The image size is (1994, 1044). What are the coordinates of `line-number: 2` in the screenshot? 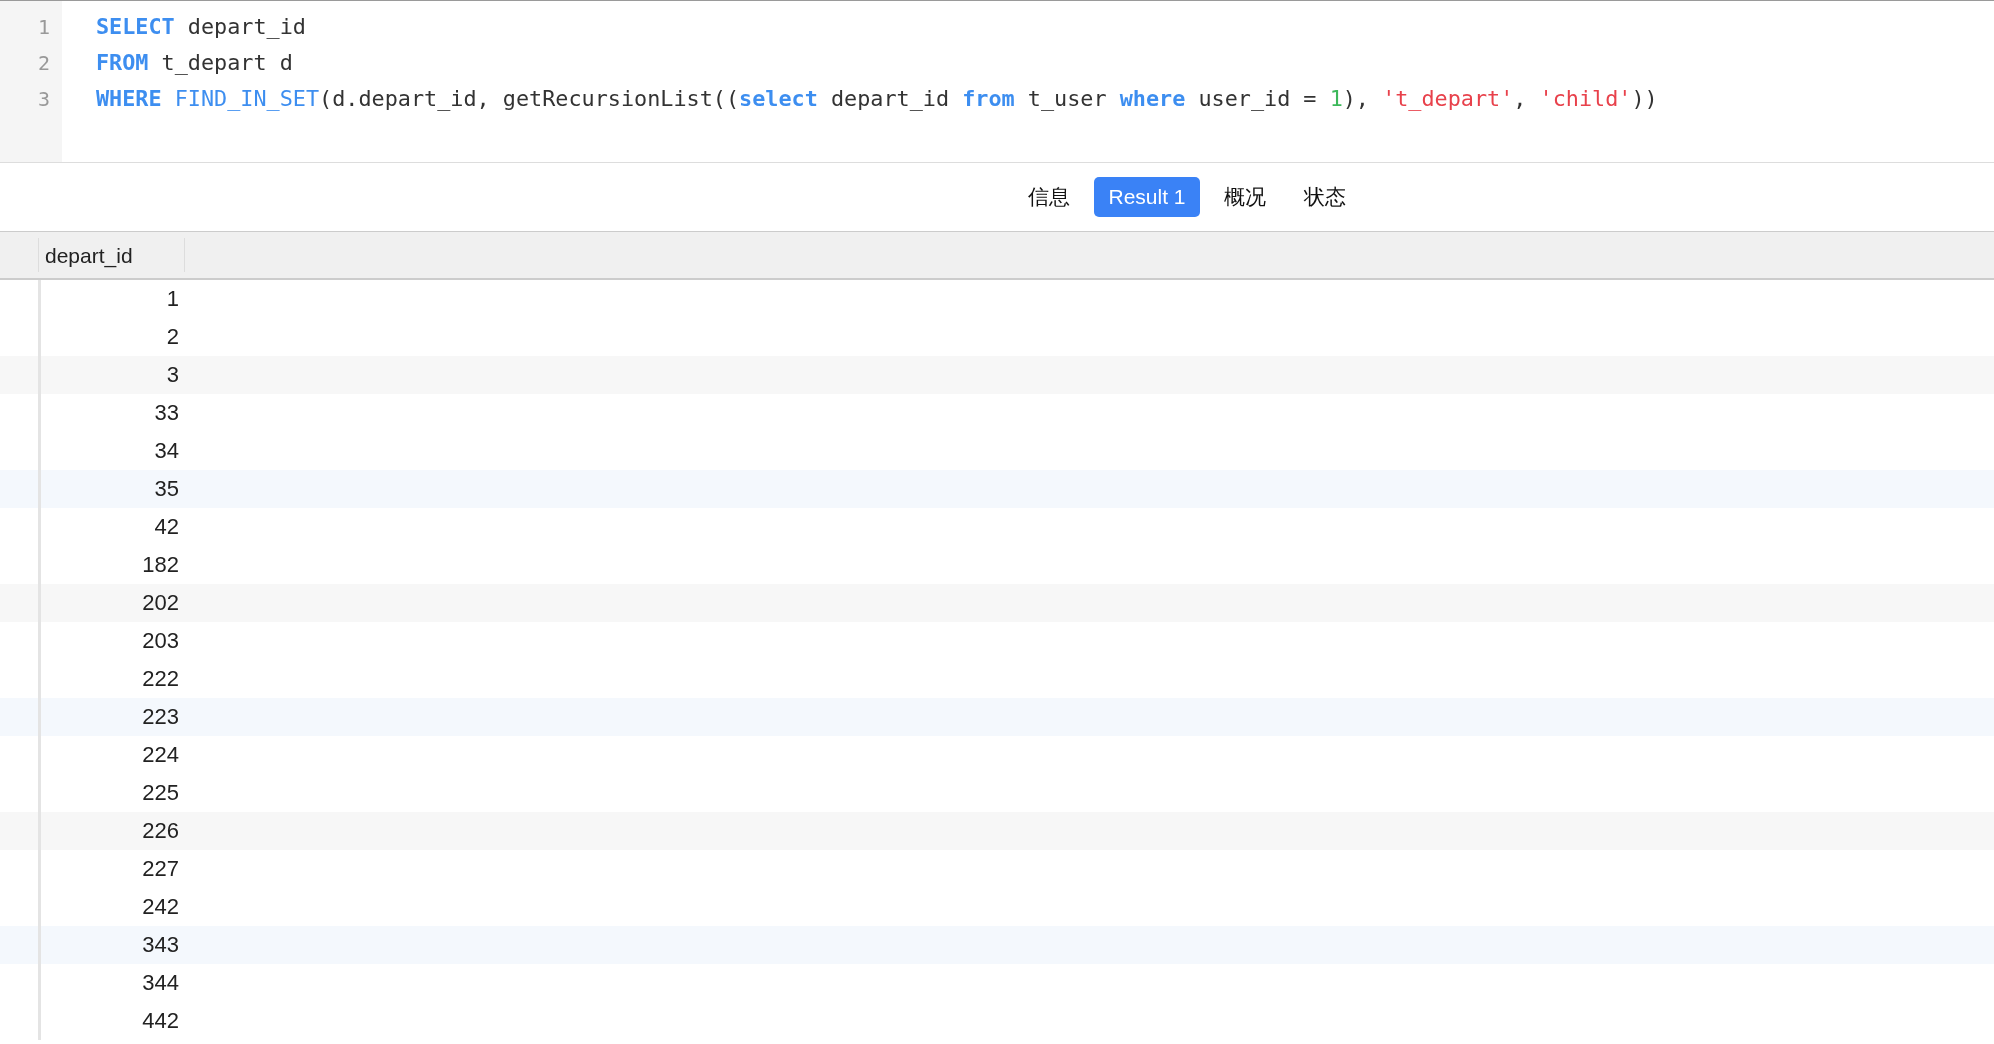 It's located at (43, 63).